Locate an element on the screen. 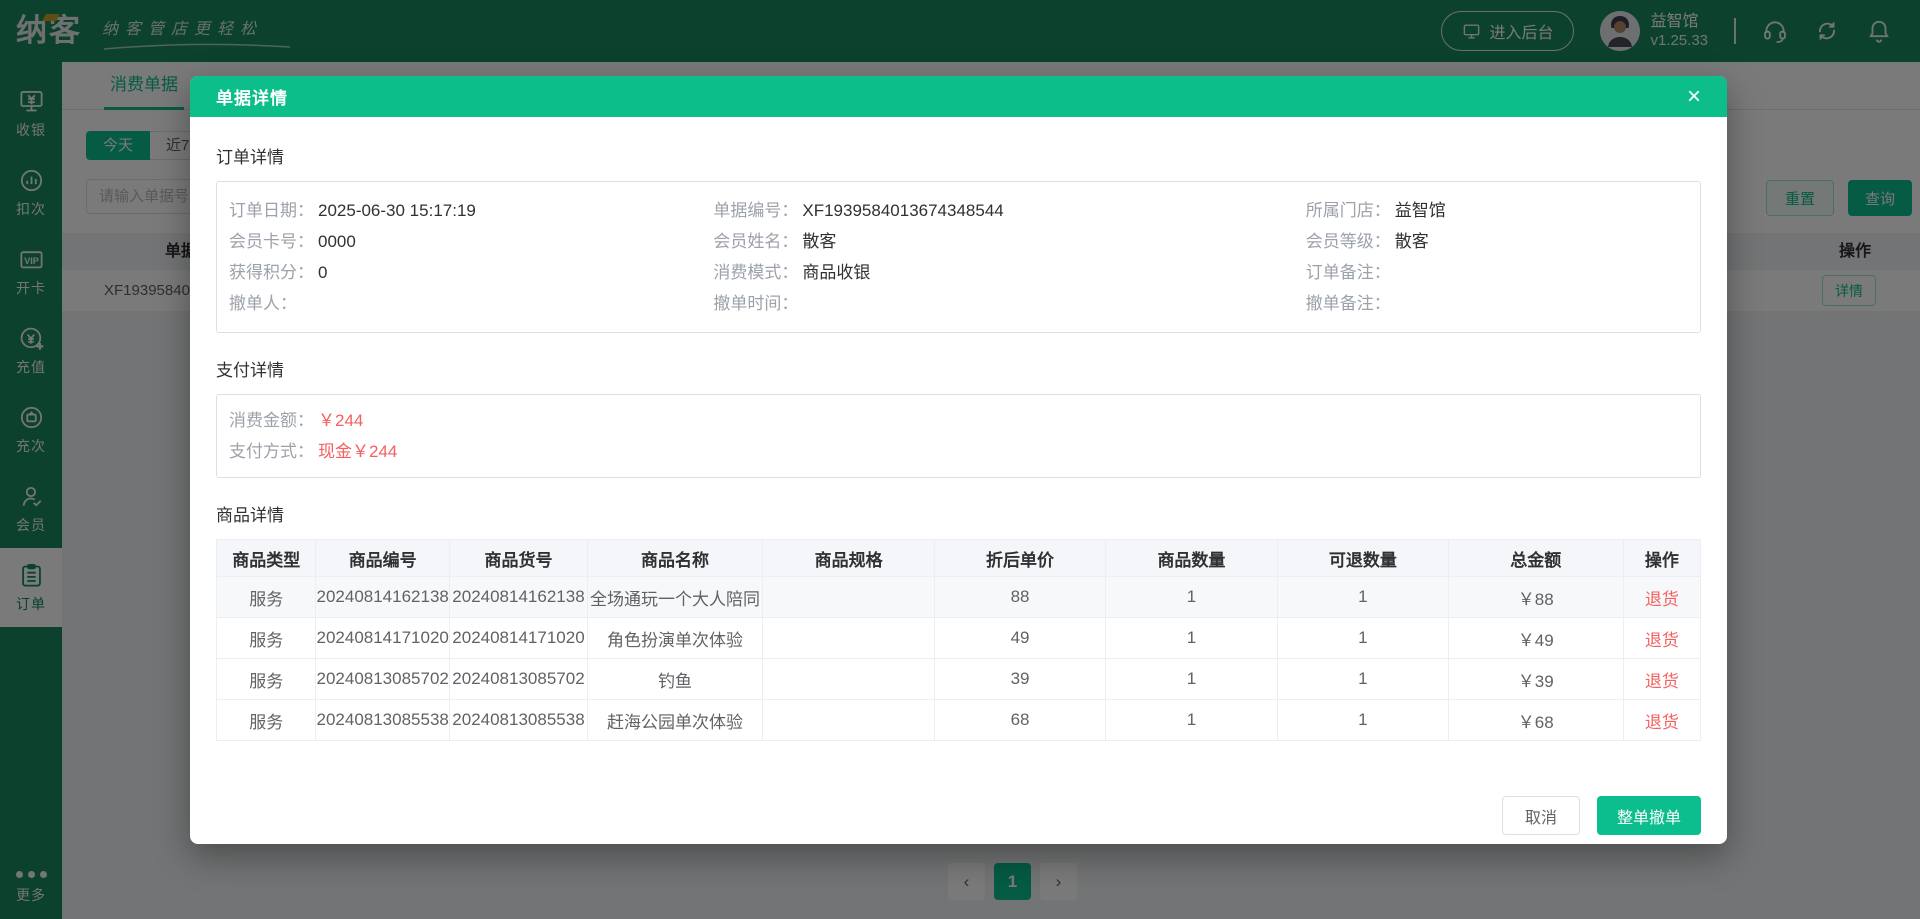 This screenshot has width=1920, height=919. product-table-head-row: 商品类型 商品编号 商品货号 商品名称 商品规格 折后单价 商品数量 可退数量 总金额 操作 is located at coordinates (958, 558).